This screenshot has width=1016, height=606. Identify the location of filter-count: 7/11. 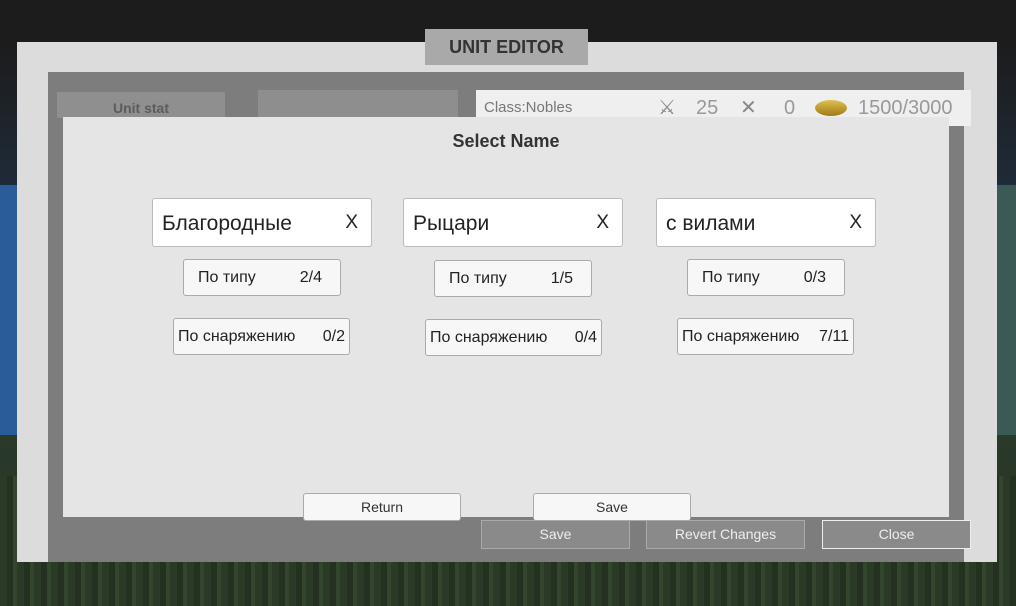
(834, 336).